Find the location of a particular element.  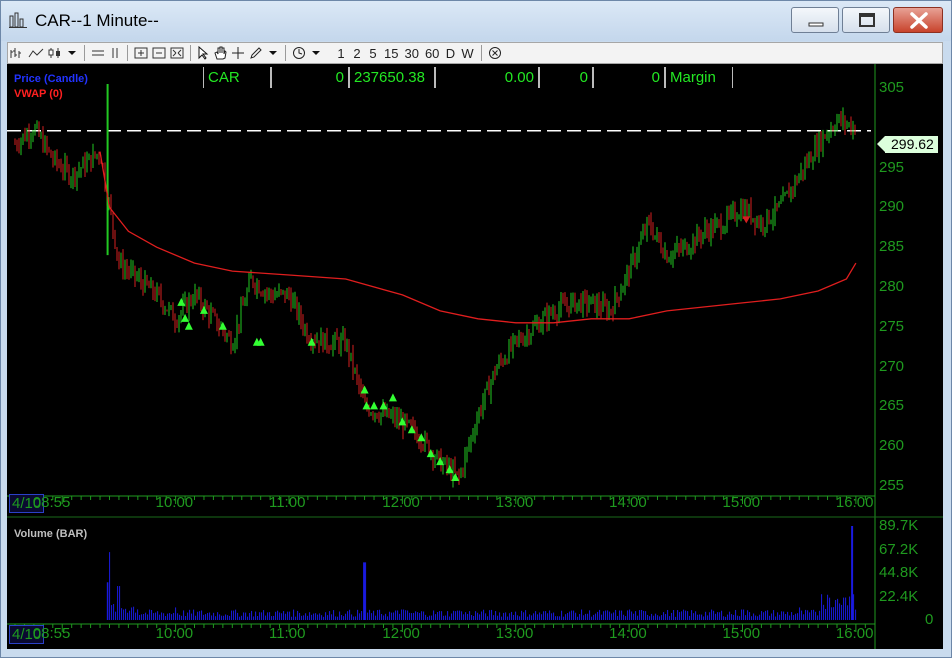

close-button is located at coordinates (918, 20).